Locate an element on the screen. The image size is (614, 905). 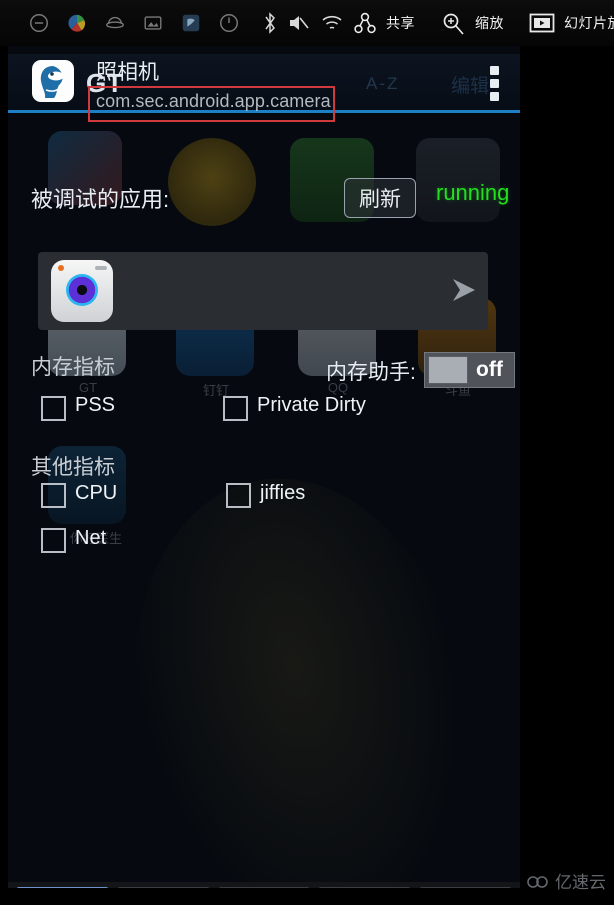
checkbox-net-label: Net is located at coordinates (90, 538).